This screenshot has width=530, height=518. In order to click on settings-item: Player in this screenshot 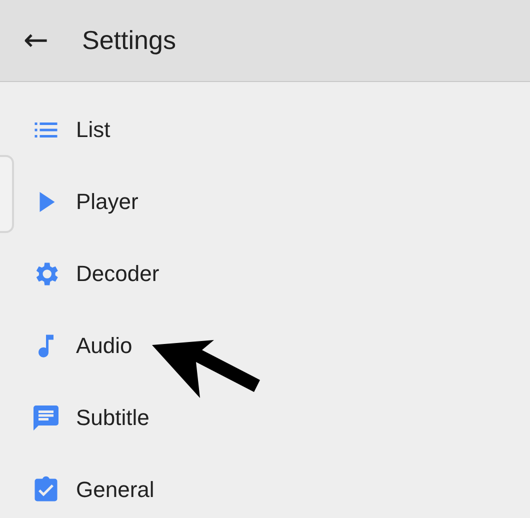, I will do `click(272, 202)`.